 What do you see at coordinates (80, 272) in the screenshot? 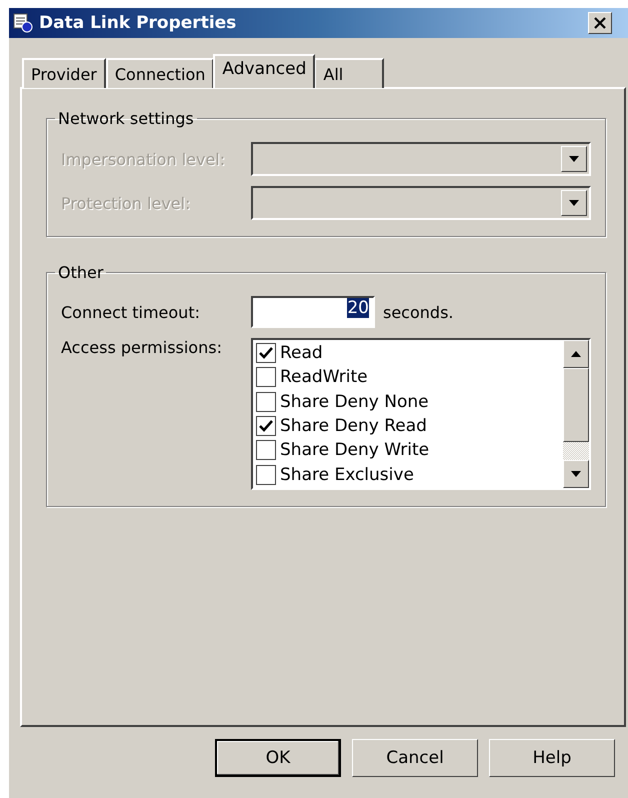
I see `group-title: Other` at bounding box center [80, 272].